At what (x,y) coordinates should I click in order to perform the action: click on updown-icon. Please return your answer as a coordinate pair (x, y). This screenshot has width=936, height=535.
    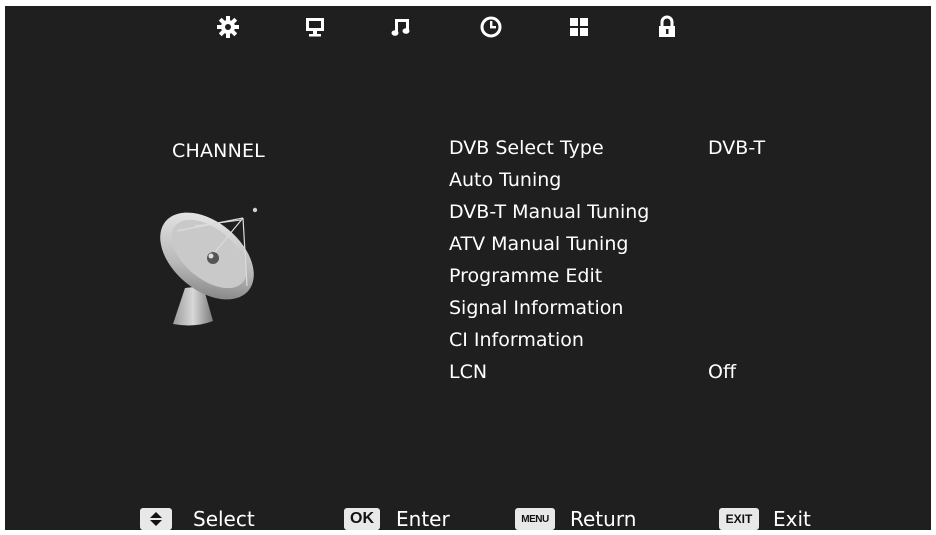
    Looking at the image, I should click on (156, 519).